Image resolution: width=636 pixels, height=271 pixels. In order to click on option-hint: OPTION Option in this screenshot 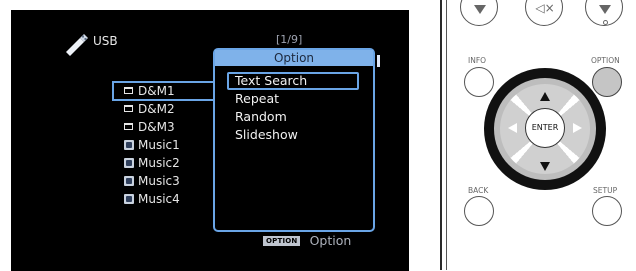, I will do `click(307, 239)`.